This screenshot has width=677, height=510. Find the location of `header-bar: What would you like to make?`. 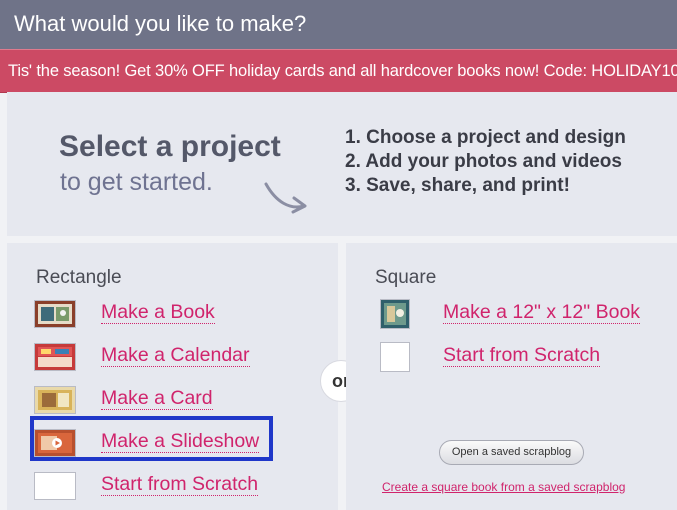

header-bar: What would you like to make? is located at coordinates (338, 26).